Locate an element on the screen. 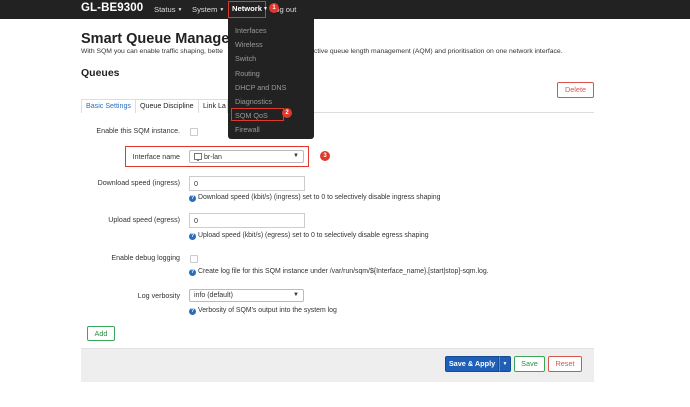 This screenshot has height=407, width=690. save-apply-button: Save & Apply is located at coordinates (472, 364).